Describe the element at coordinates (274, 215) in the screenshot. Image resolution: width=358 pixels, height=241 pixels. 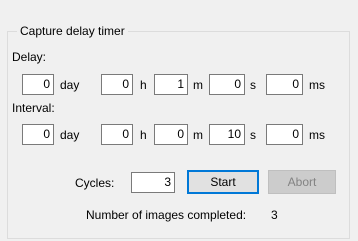
I see `images-completed-count: 3` at that location.